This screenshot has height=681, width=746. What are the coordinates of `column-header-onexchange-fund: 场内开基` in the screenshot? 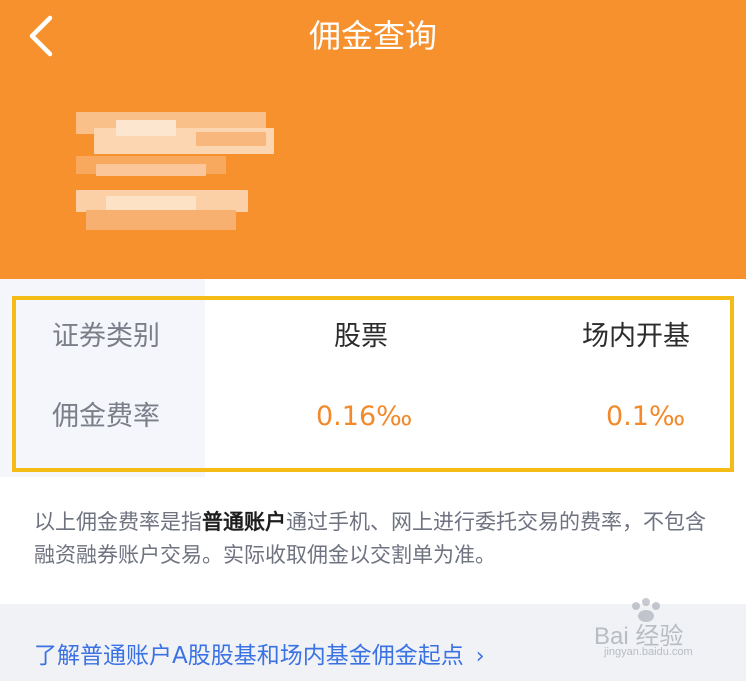 It's located at (636, 336).